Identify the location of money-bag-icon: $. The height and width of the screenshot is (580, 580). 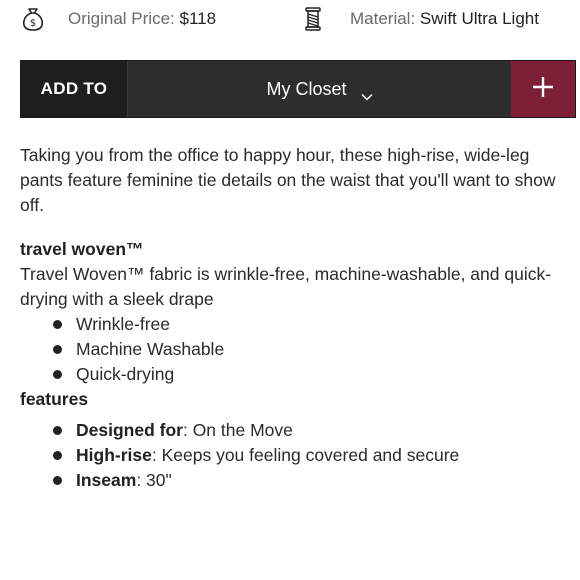
(33, 19).